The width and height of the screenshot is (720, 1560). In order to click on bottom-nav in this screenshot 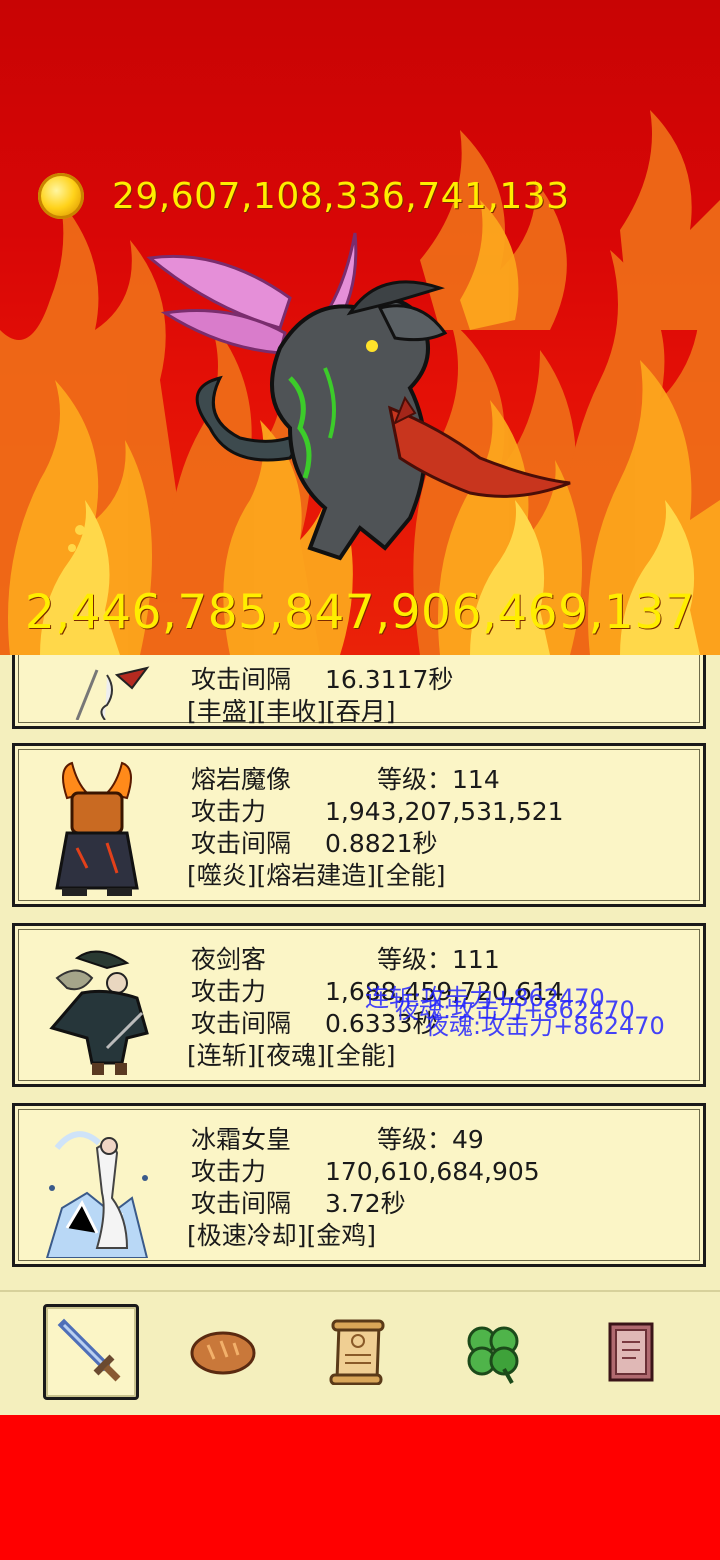, I will do `click(360, 1353)`.